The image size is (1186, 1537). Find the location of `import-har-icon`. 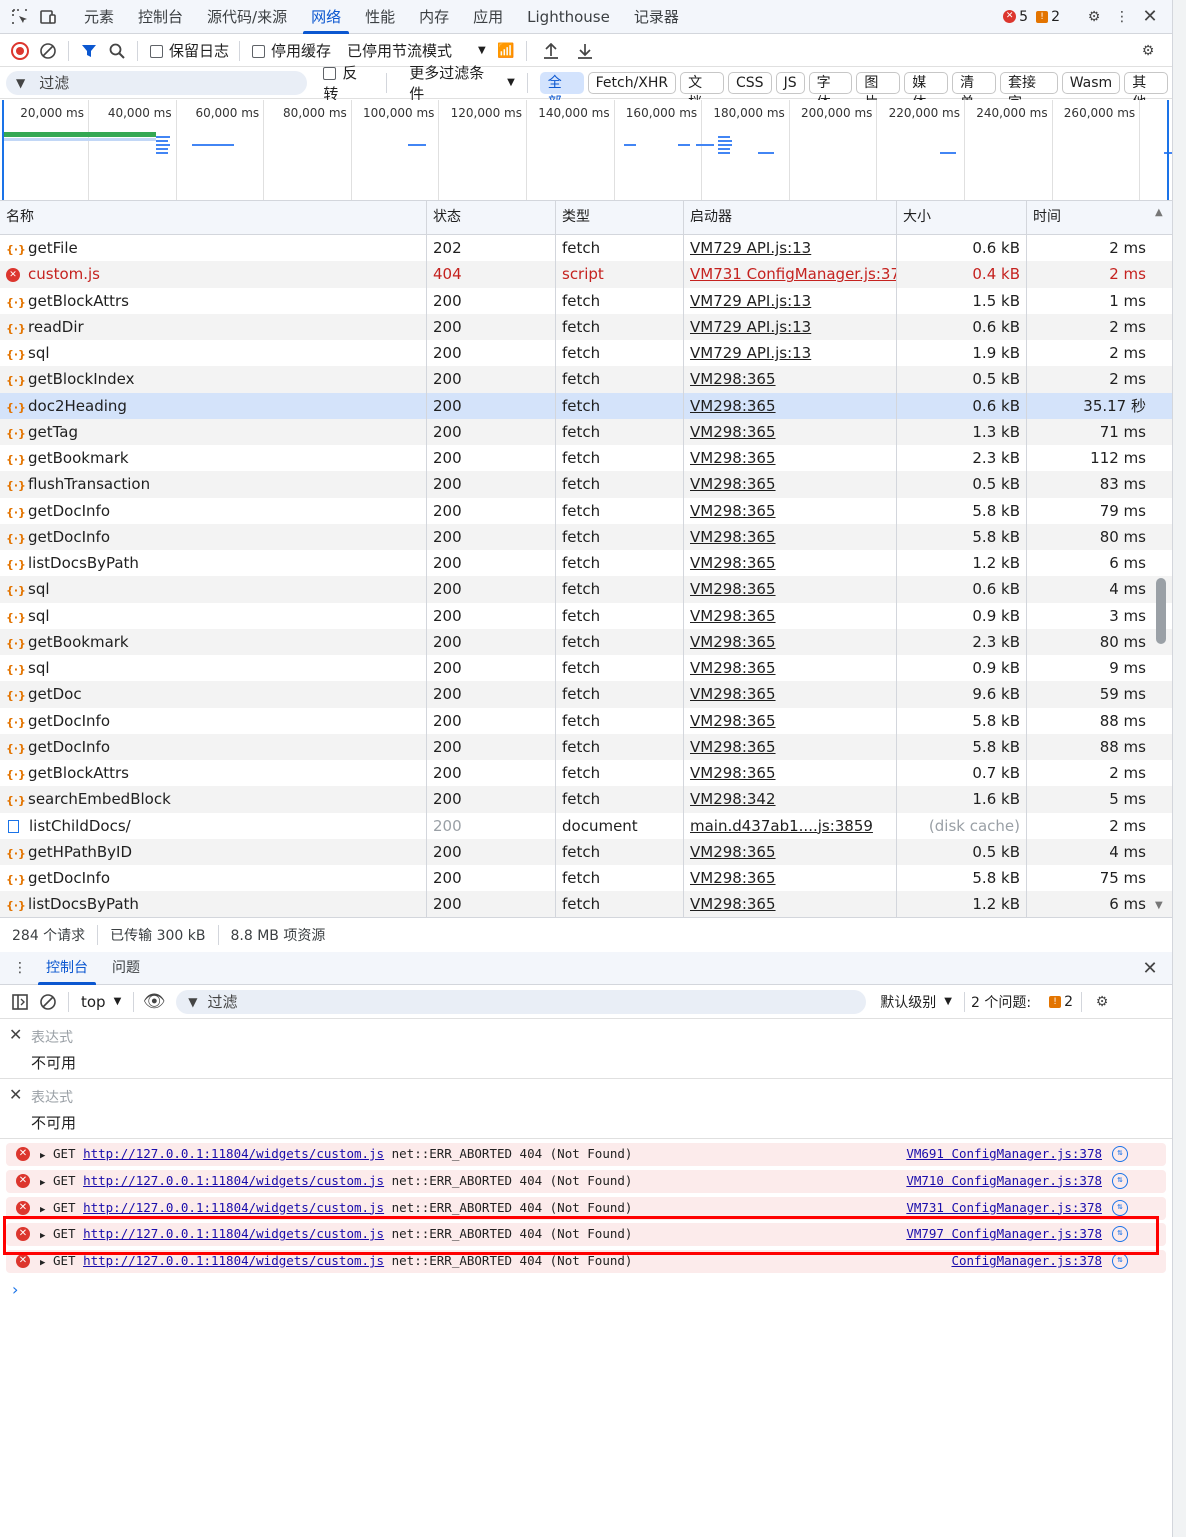

import-har-icon is located at coordinates (551, 51).